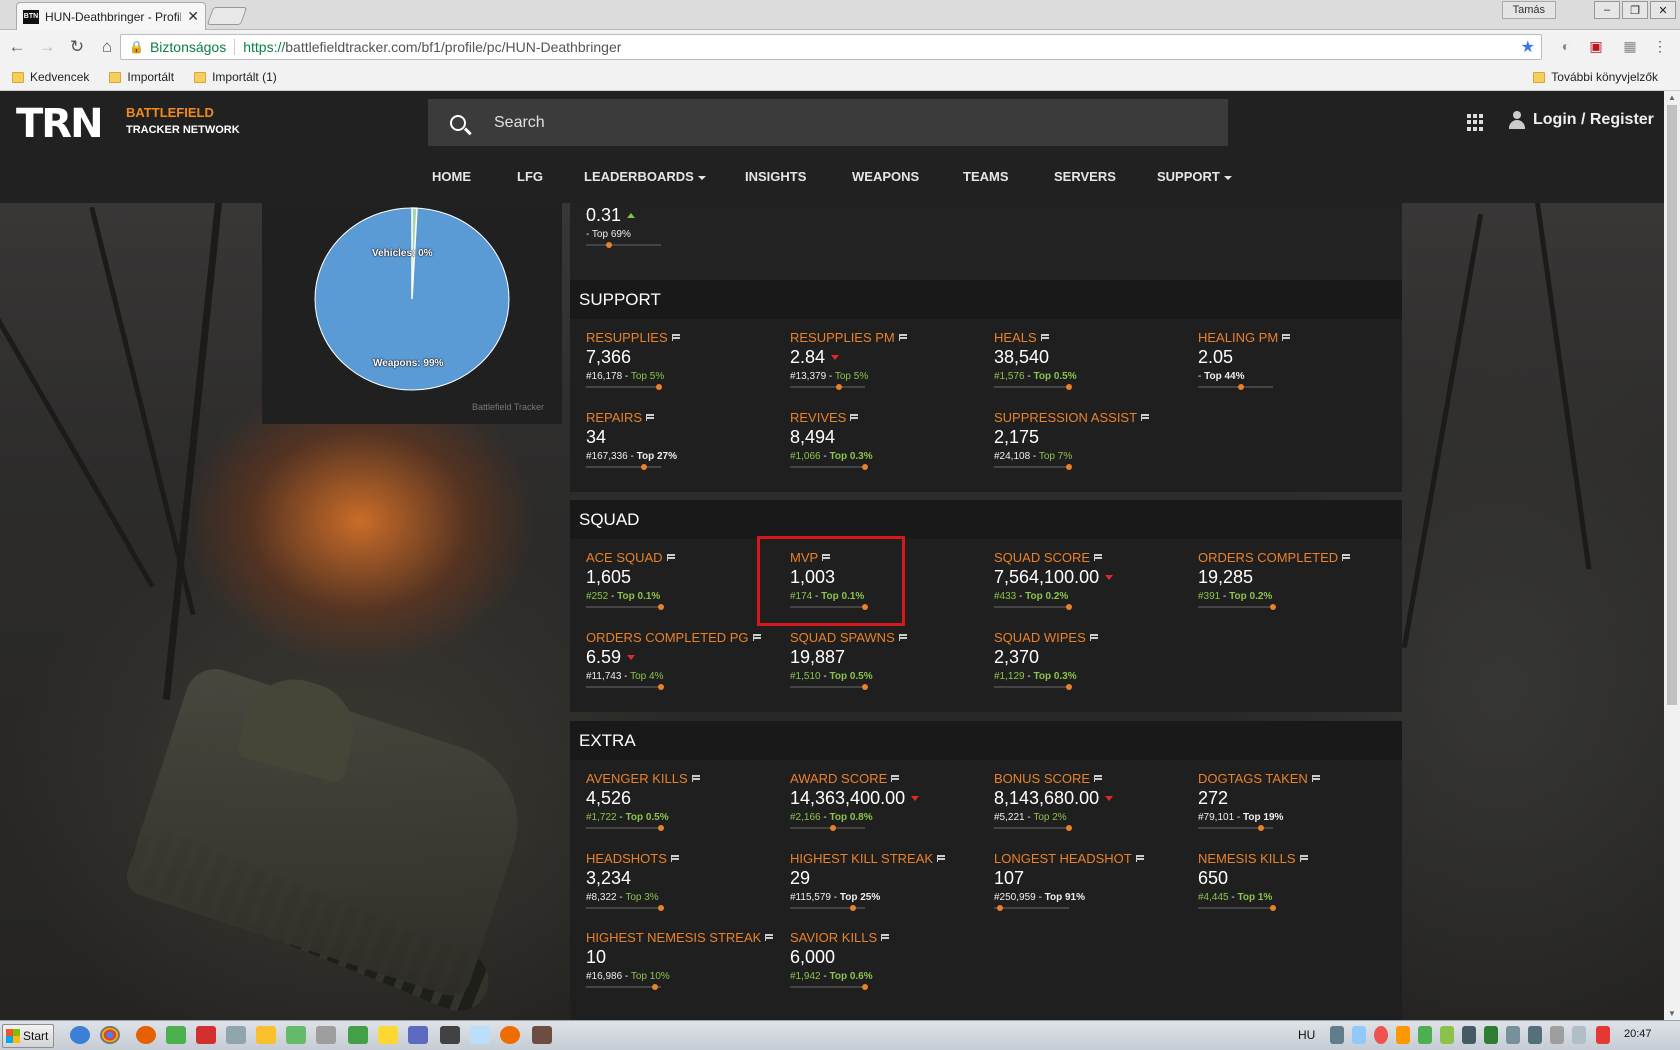 This screenshot has width=1680, height=1050. What do you see at coordinates (1094, 778) in the screenshot?
I see `stat-label: BONUS SCORE` at bounding box center [1094, 778].